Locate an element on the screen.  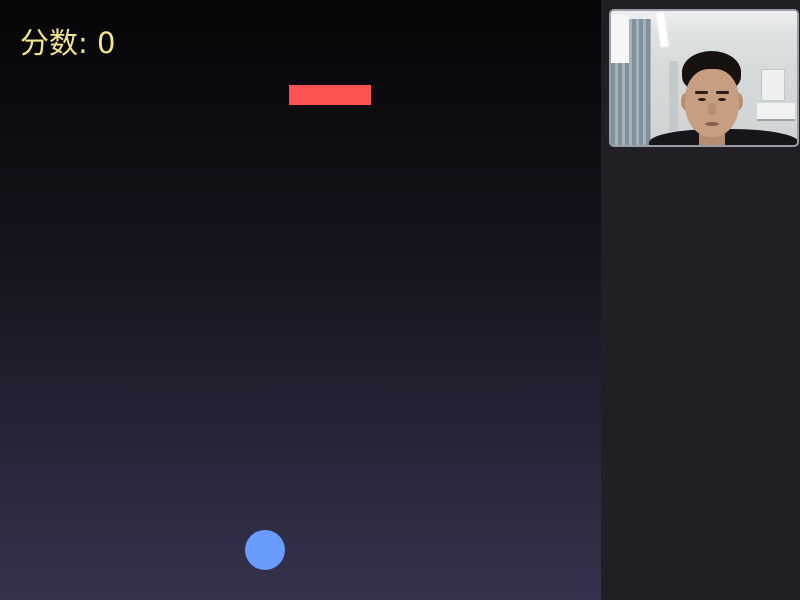
score-display: 分数: 0 is located at coordinates (67, 43).